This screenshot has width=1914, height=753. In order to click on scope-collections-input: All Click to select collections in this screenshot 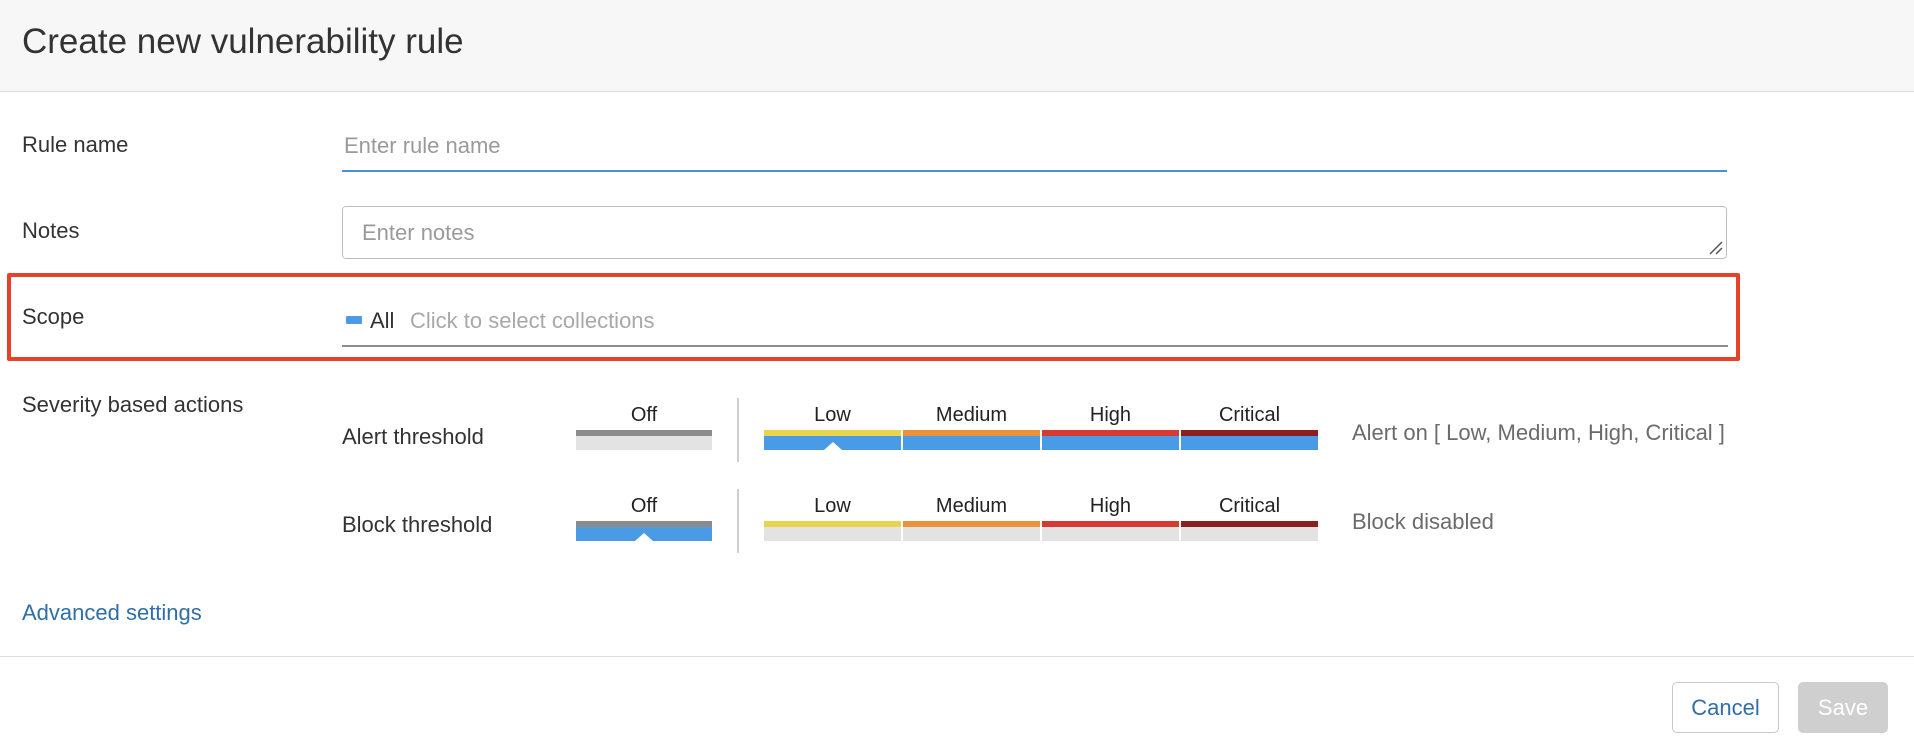, I will do `click(1035, 322)`.